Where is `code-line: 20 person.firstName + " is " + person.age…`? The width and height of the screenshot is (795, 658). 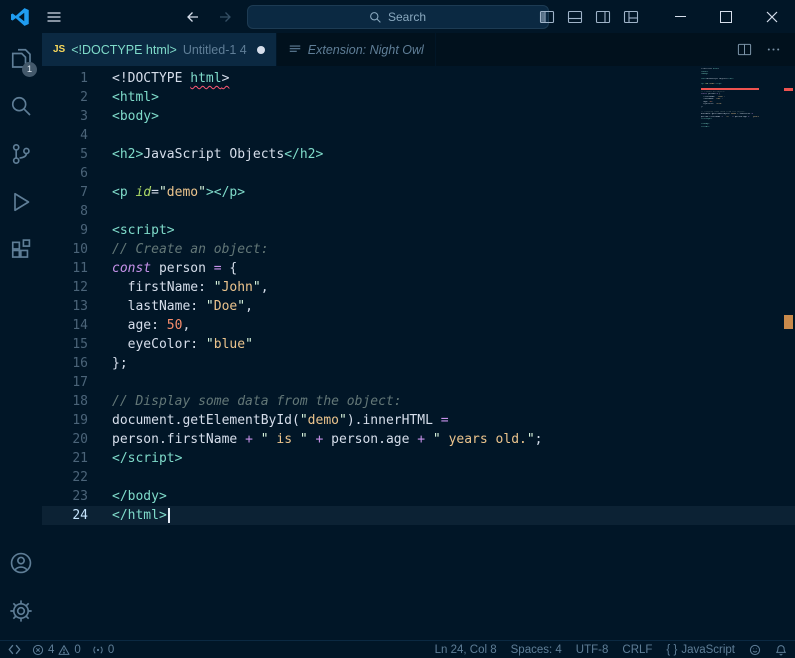 code-line: 20 person.firstName + " is " + person.age… is located at coordinates (418, 439).